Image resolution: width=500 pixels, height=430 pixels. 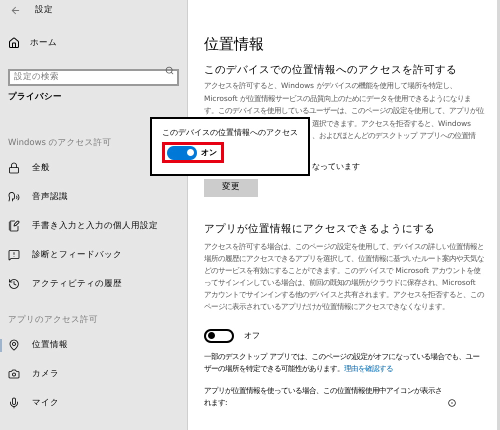 I want to click on microphone-icon, so click(x=14, y=403).